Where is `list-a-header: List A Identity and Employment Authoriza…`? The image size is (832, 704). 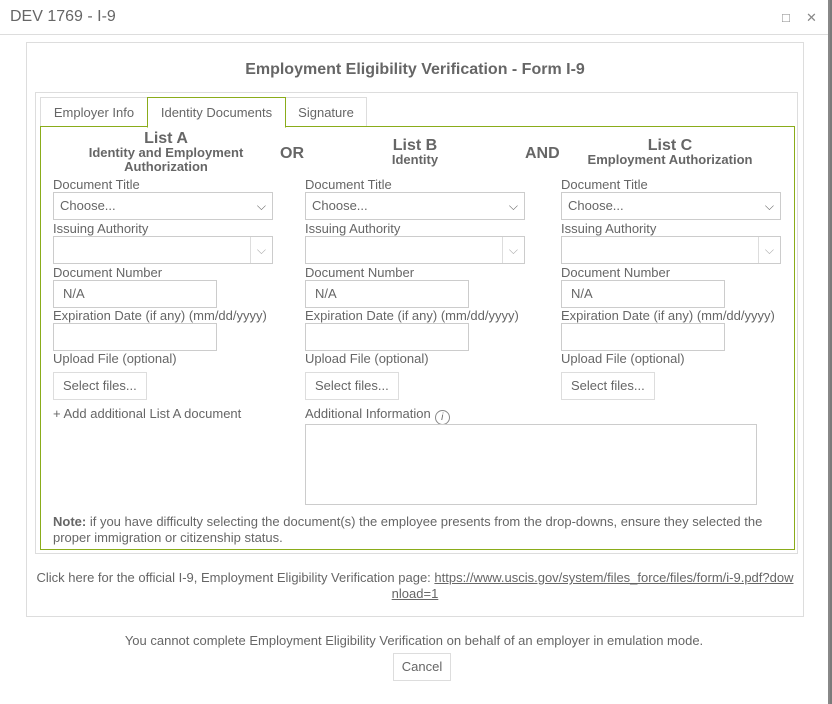
list-a-header: List A Identity and Employment Authoriza… is located at coordinates (166, 152).